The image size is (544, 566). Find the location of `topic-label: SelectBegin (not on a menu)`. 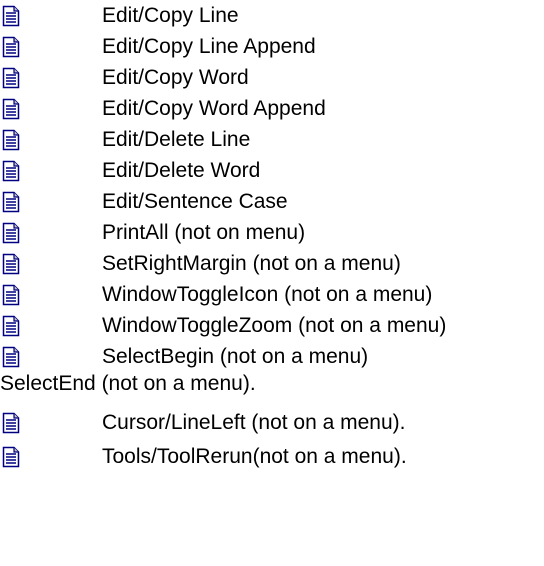

topic-label: SelectBegin (not on a menu) is located at coordinates (235, 357).